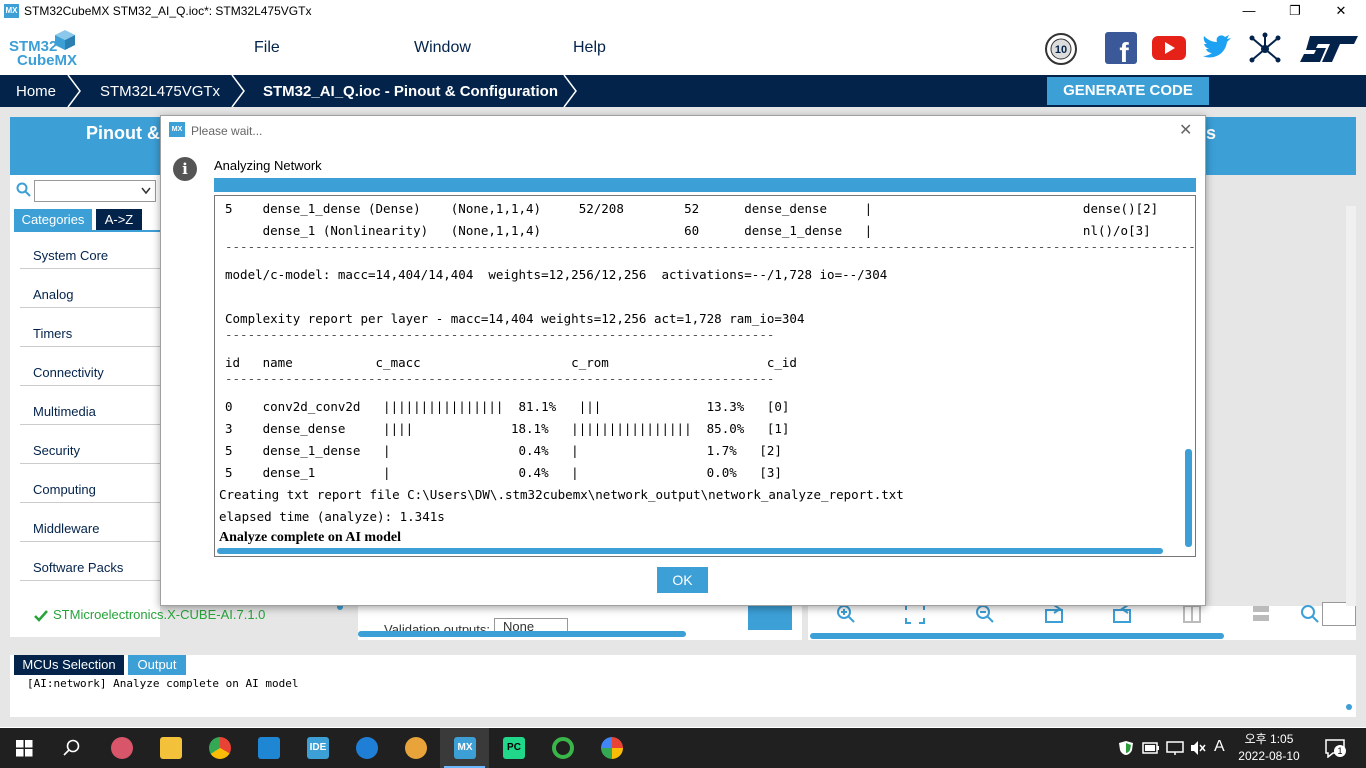 The height and width of the screenshot is (768, 1366). What do you see at coordinates (1121, 50) in the screenshot?
I see `facebook-icon: f` at bounding box center [1121, 50].